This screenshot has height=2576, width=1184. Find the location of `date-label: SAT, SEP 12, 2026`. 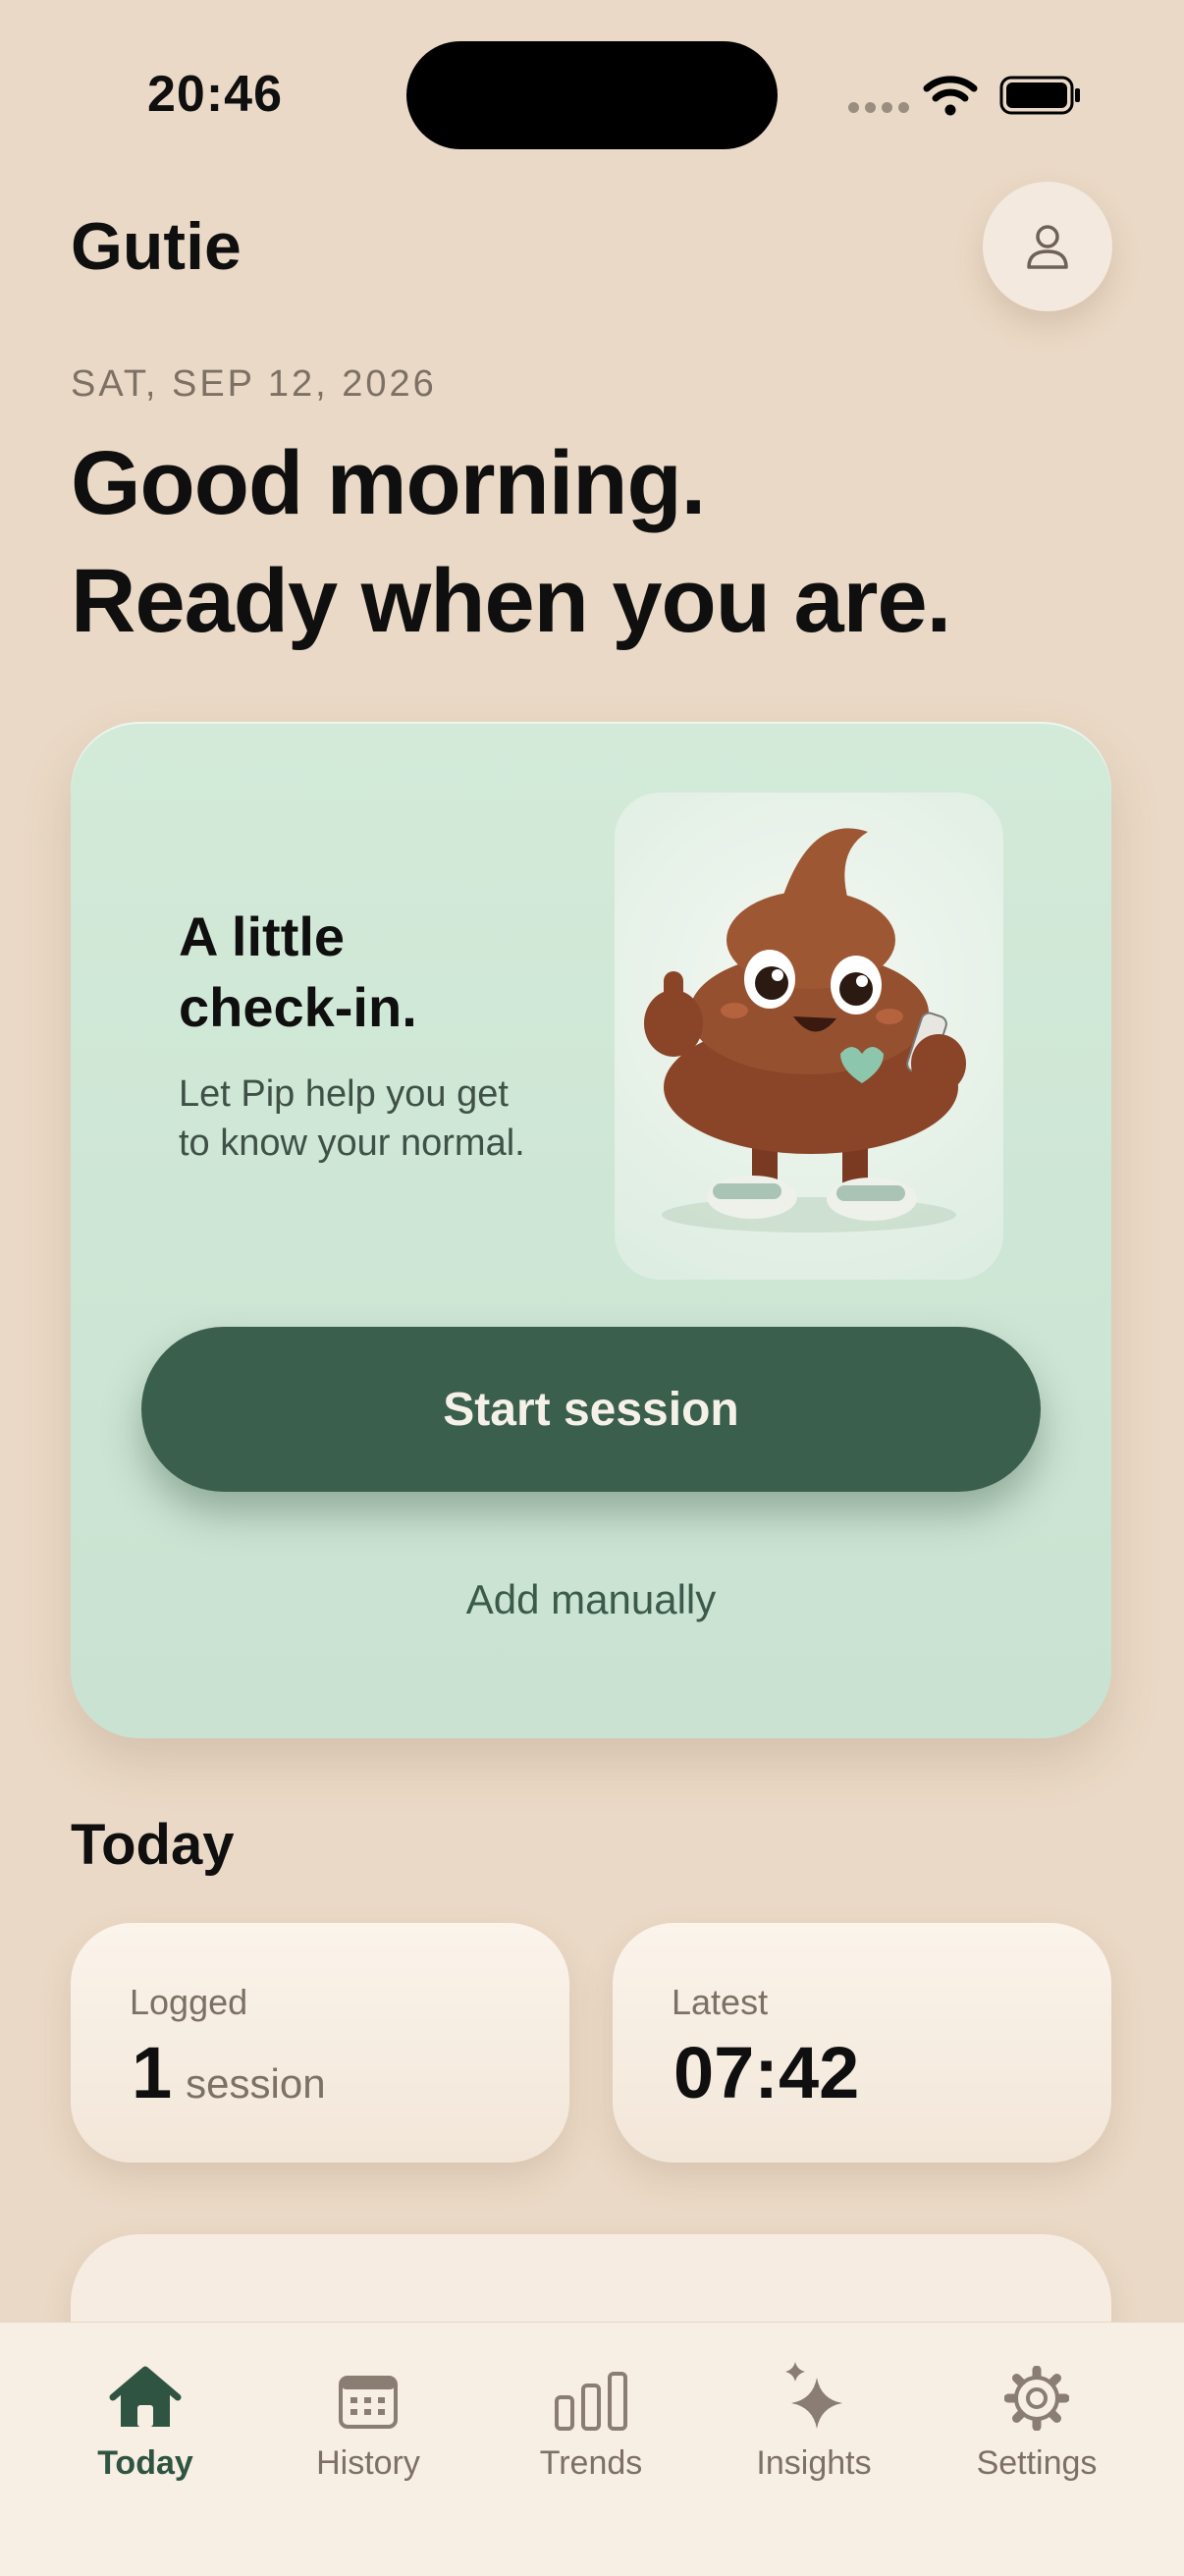

date-label: SAT, SEP 12, 2026 is located at coordinates (254, 384).